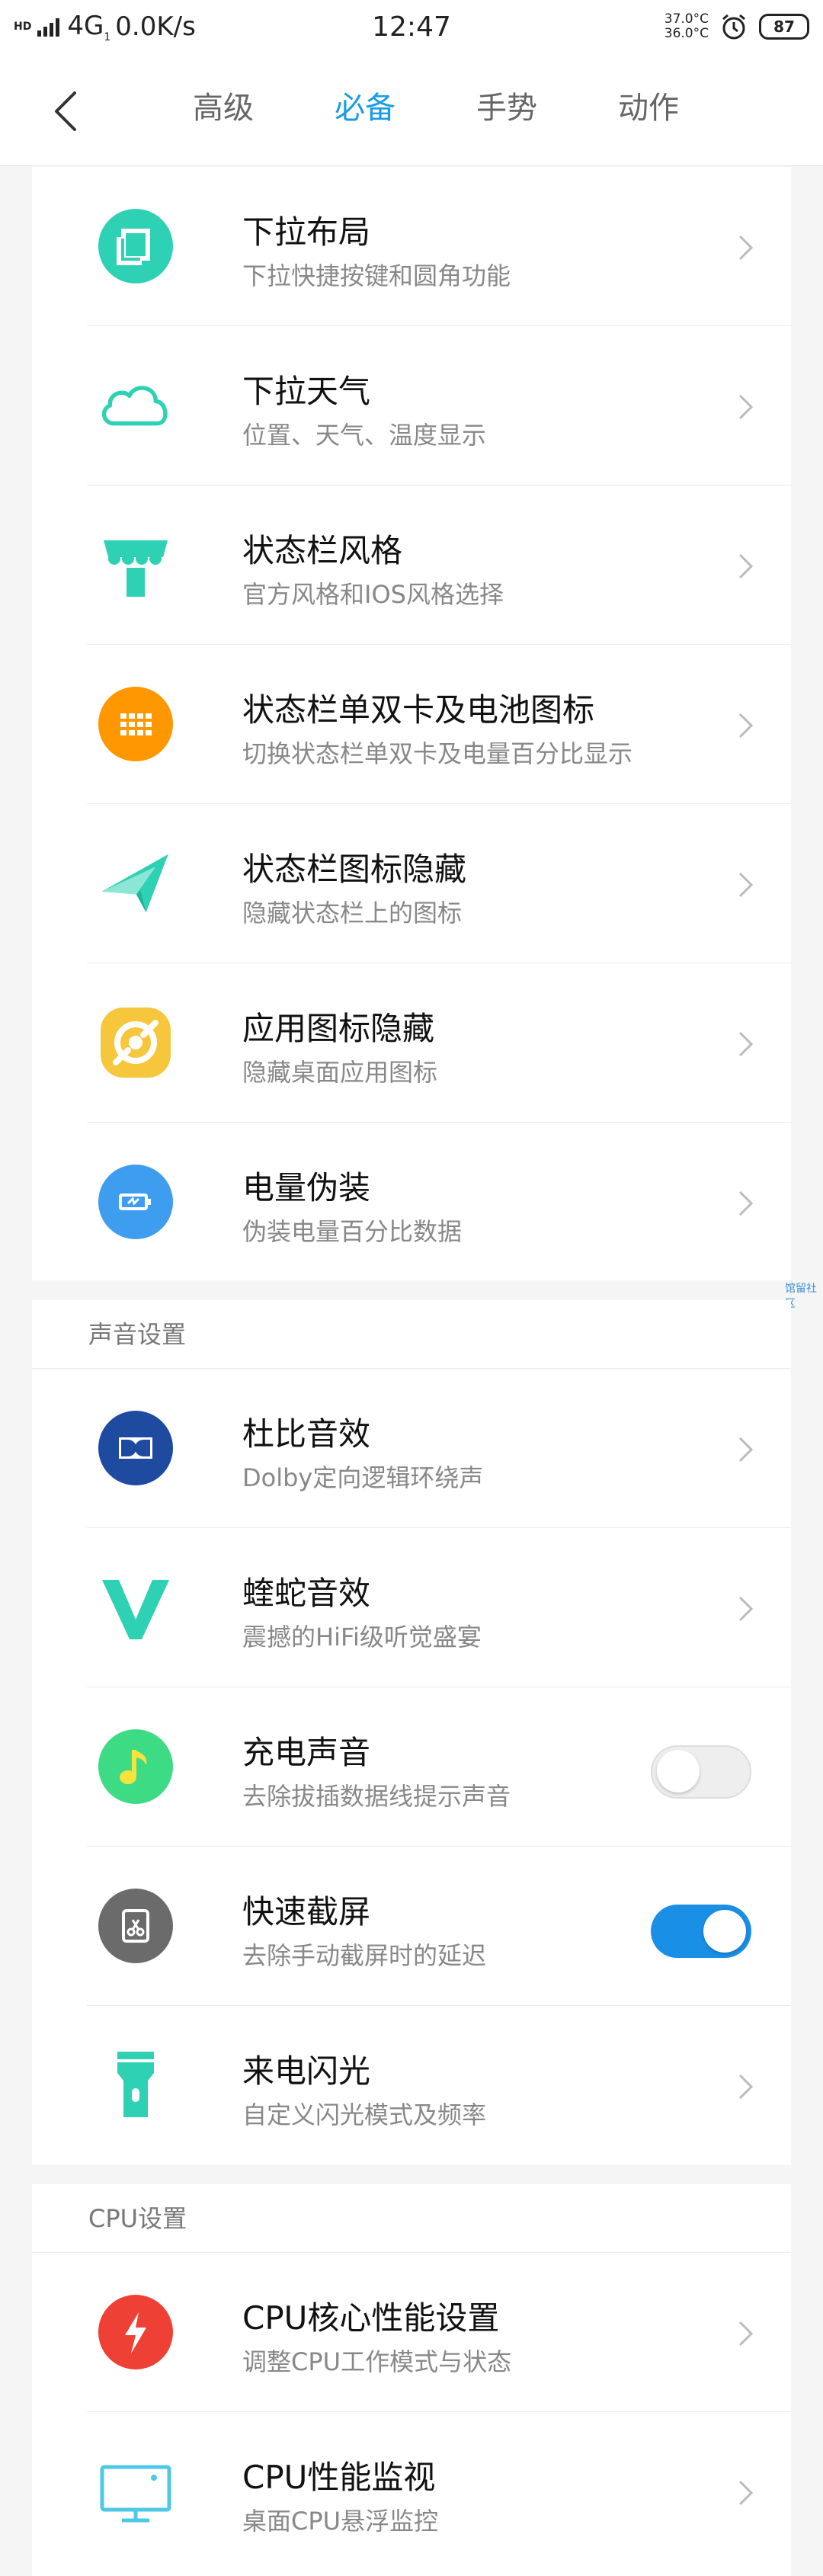  What do you see at coordinates (649, 108) in the screenshot?
I see `tab-action: 动作` at bounding box center [649, 108].